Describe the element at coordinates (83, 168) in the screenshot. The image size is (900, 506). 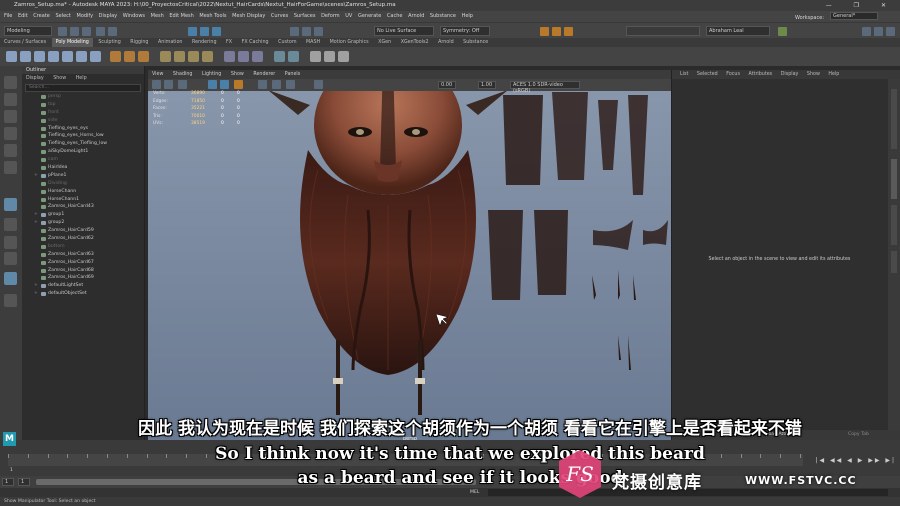
I see `outliner-item: HairIdea` at that location.